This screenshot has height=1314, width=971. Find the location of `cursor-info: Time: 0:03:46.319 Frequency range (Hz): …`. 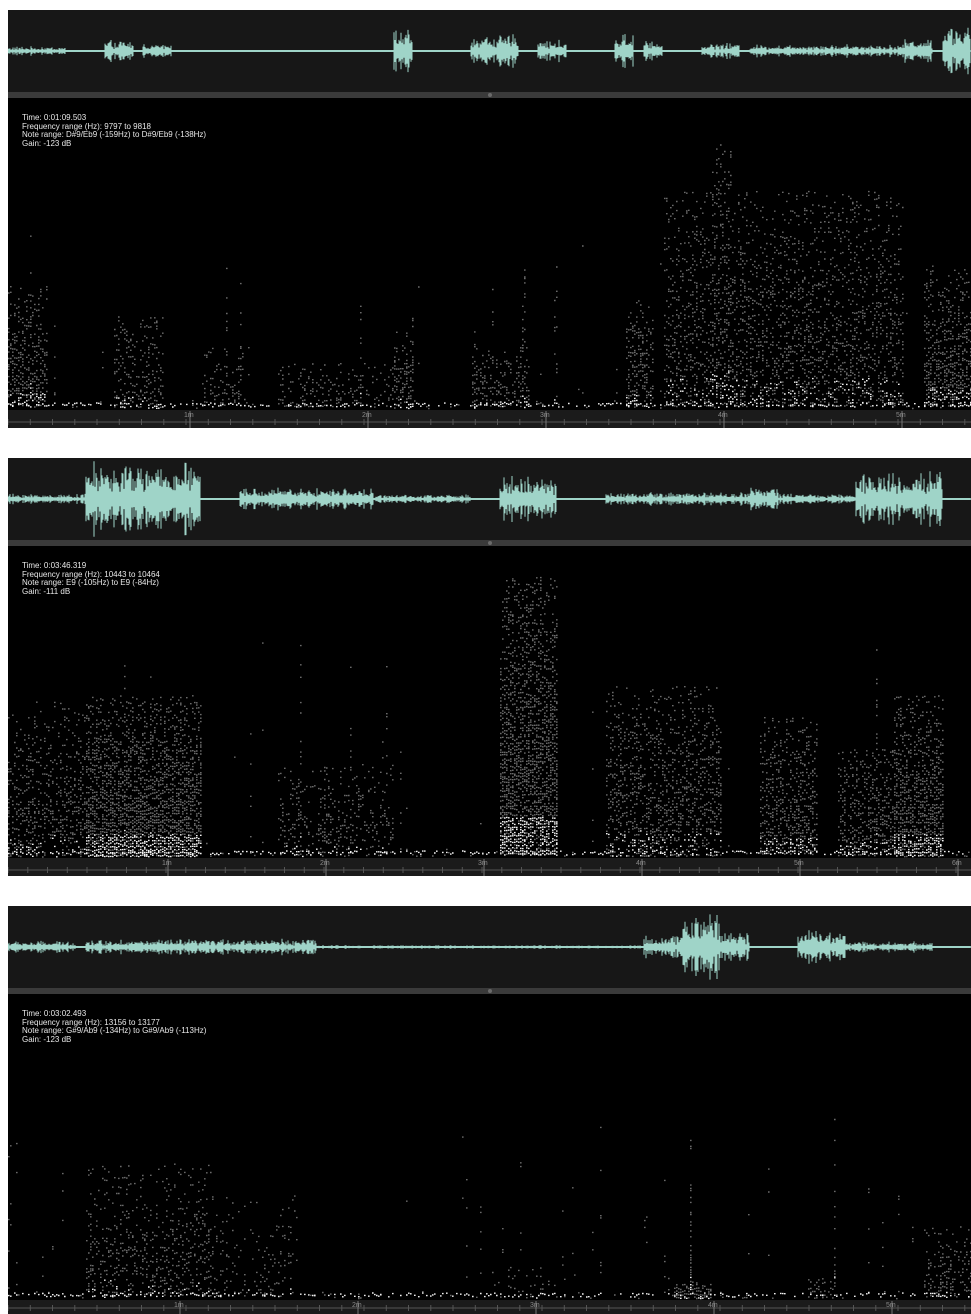

cursor-info: Time: 0:03:46.319 Frequency range (Hz): … is located at coordinates (91, 578).